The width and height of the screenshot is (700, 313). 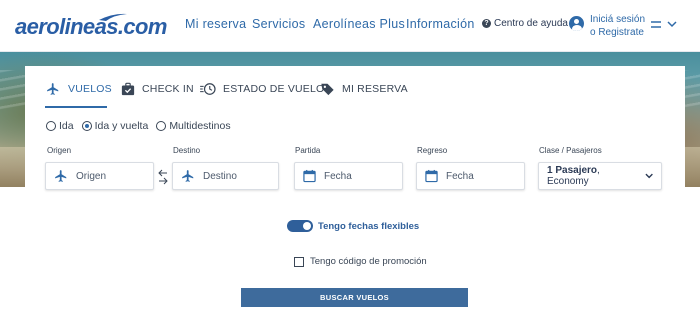 I want to click on promo-code-label: Tengo código de promoción, so click(x=368, y=261).